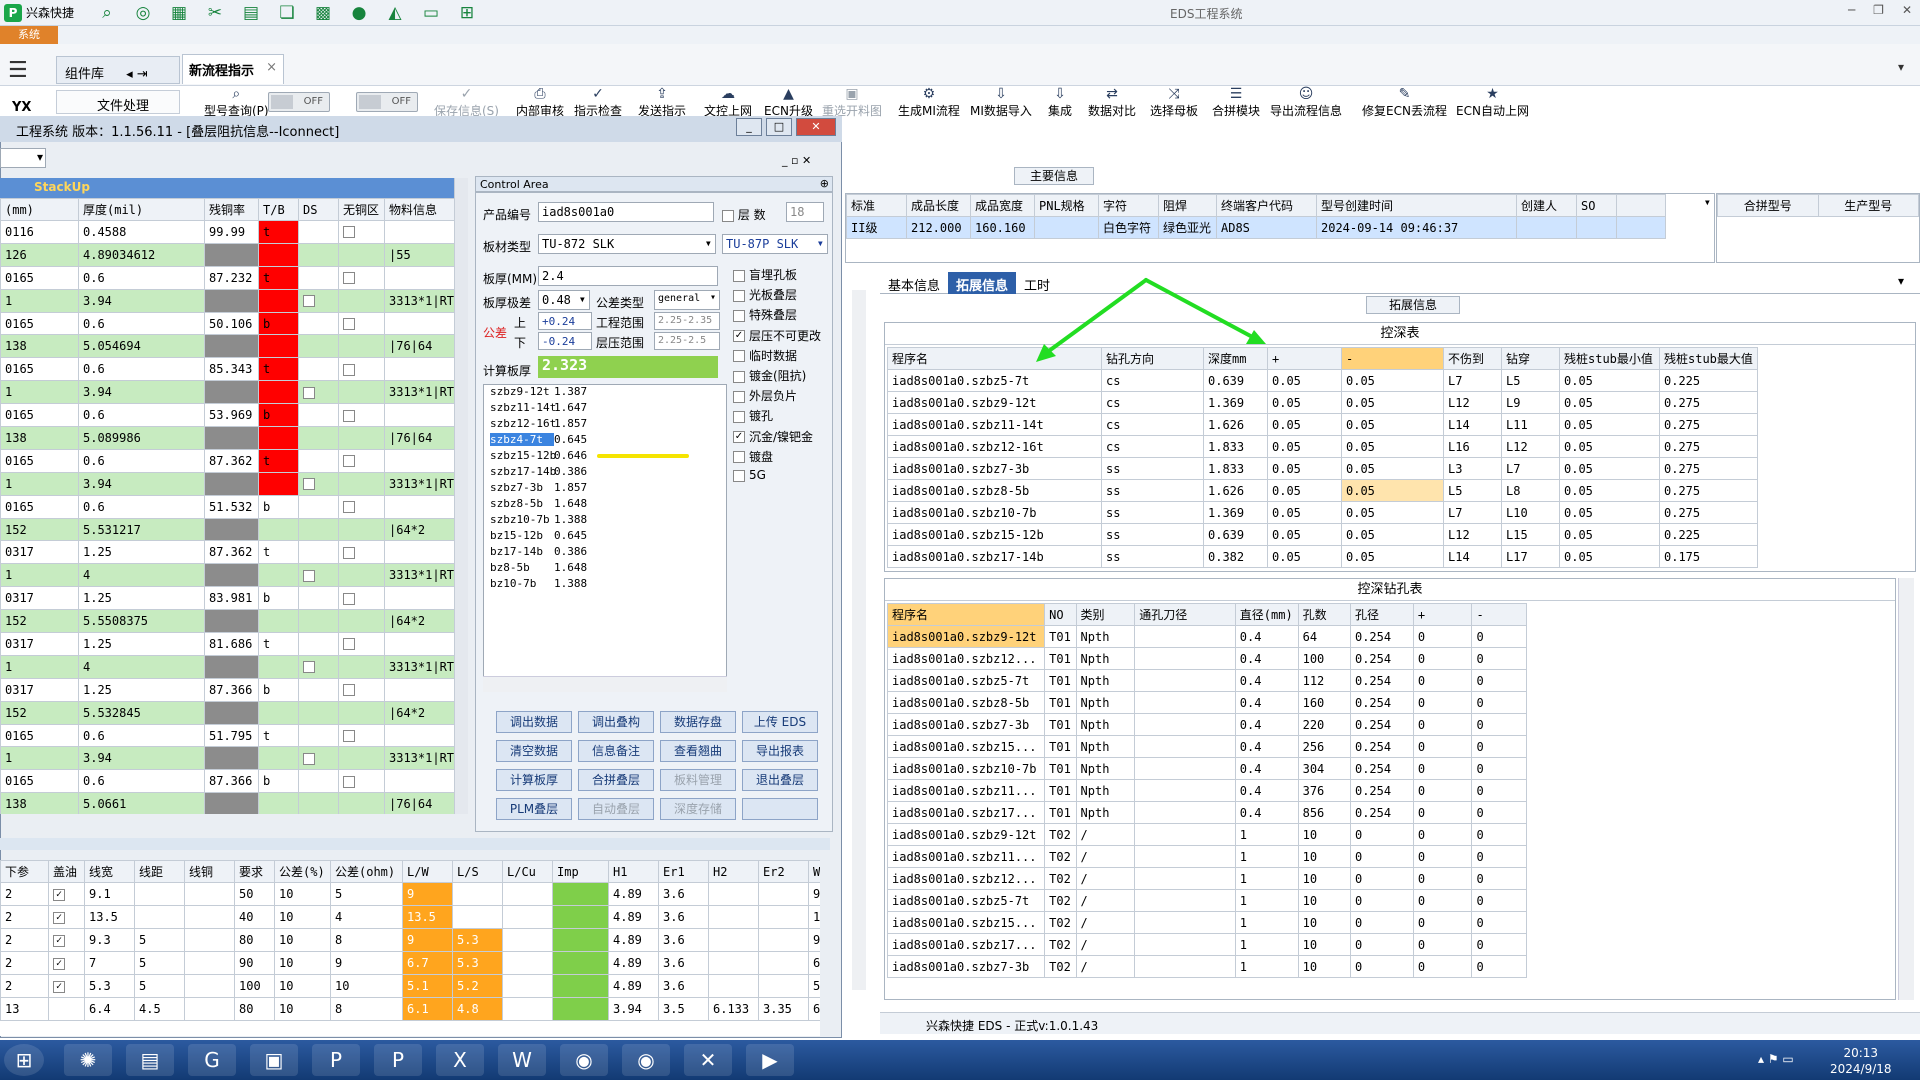 This screenshot has height=1080, width=1920. Describe the element at coordinates (215, 13) in the screenshot. I see `scissors-icon: ✂` at that location.